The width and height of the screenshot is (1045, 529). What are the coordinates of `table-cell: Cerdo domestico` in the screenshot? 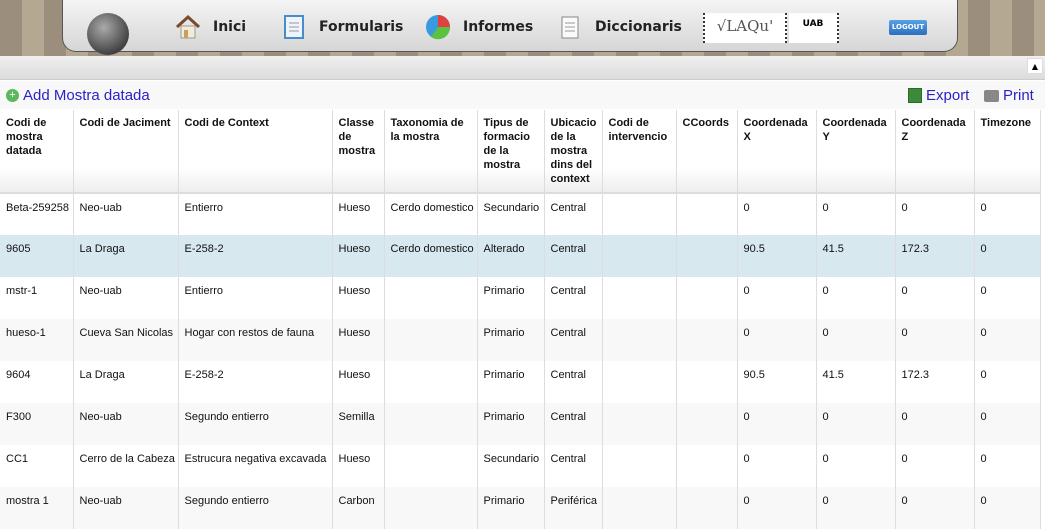 It's located at (431, 214).